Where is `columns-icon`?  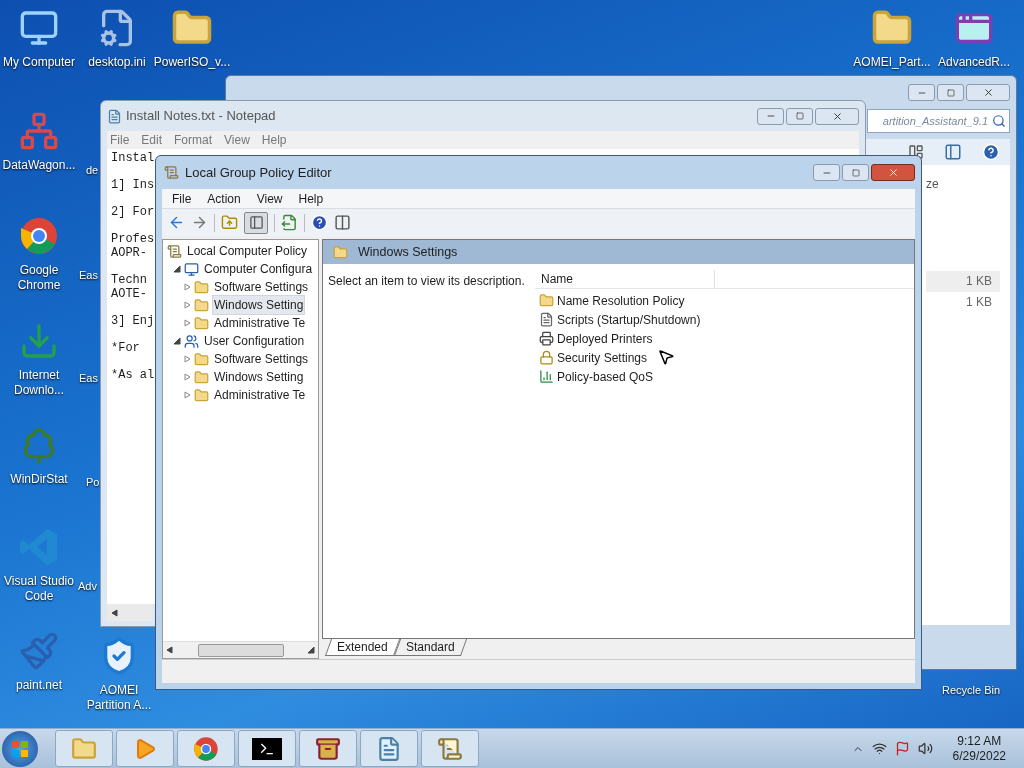
columns-icon is located at coordinates (342, 222).